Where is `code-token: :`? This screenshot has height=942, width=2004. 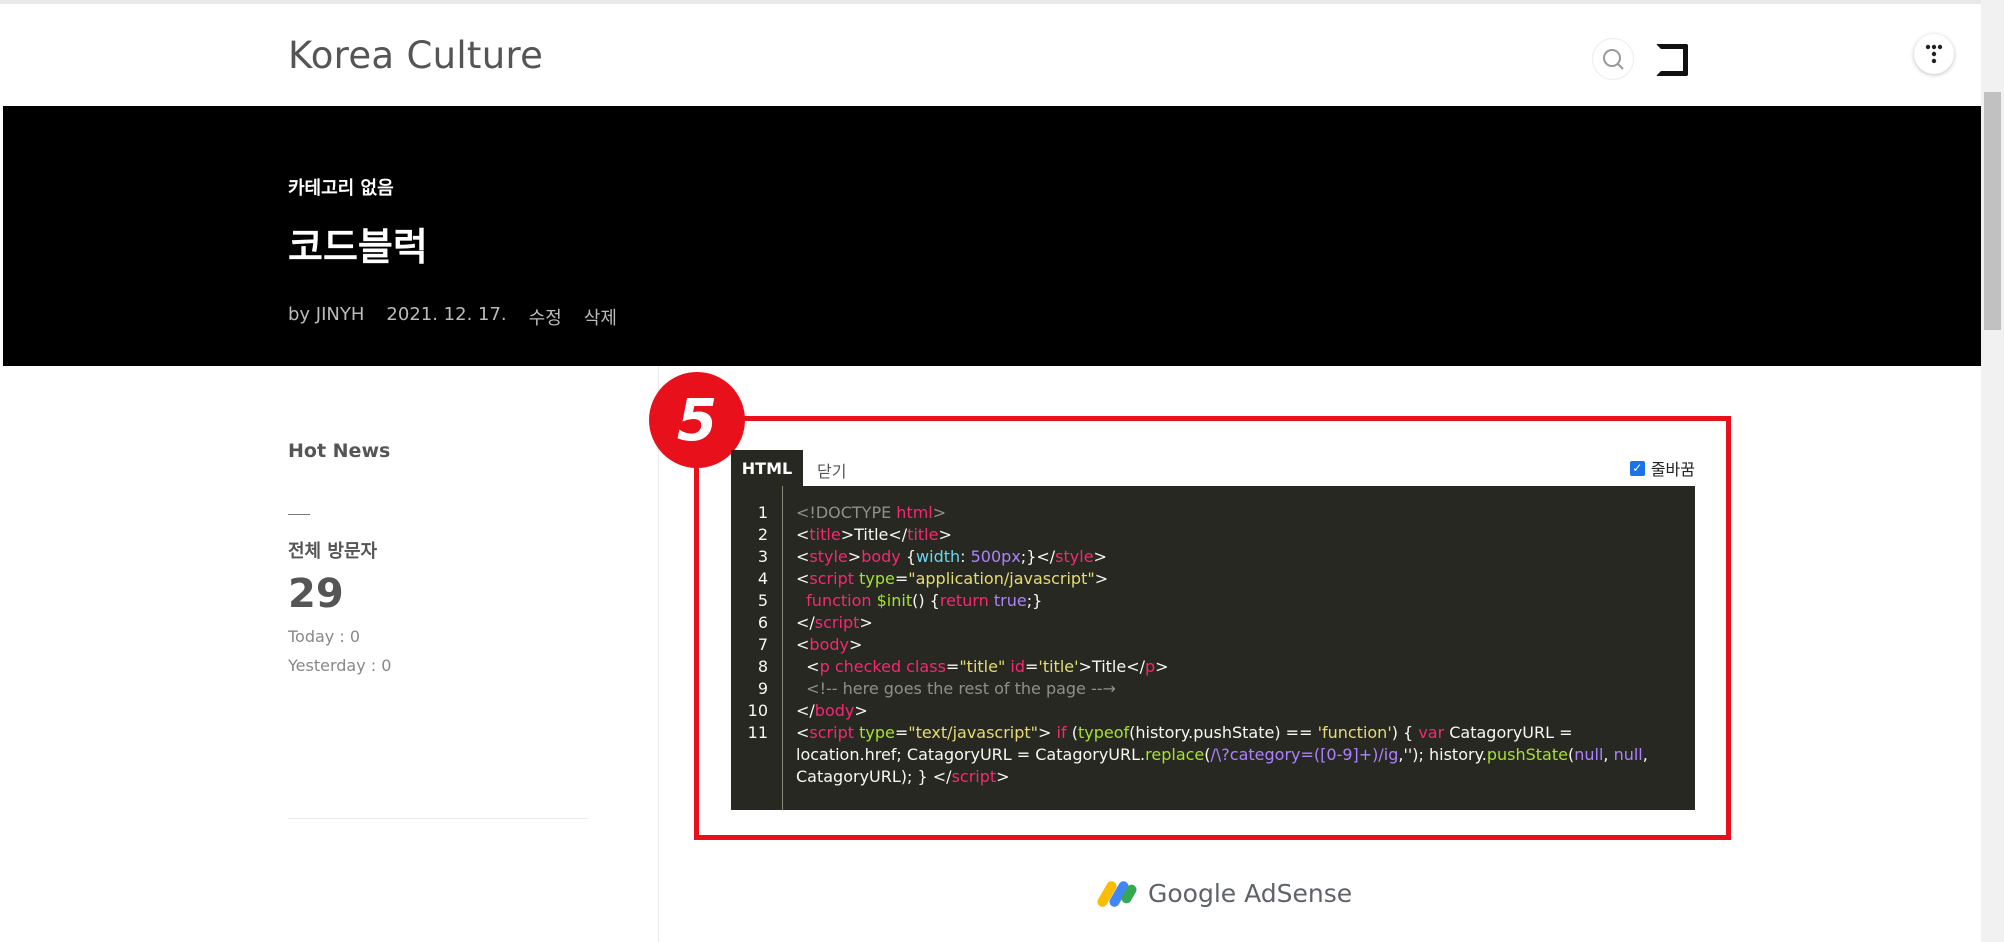 code-token: : is located at coordinates (965, 556).